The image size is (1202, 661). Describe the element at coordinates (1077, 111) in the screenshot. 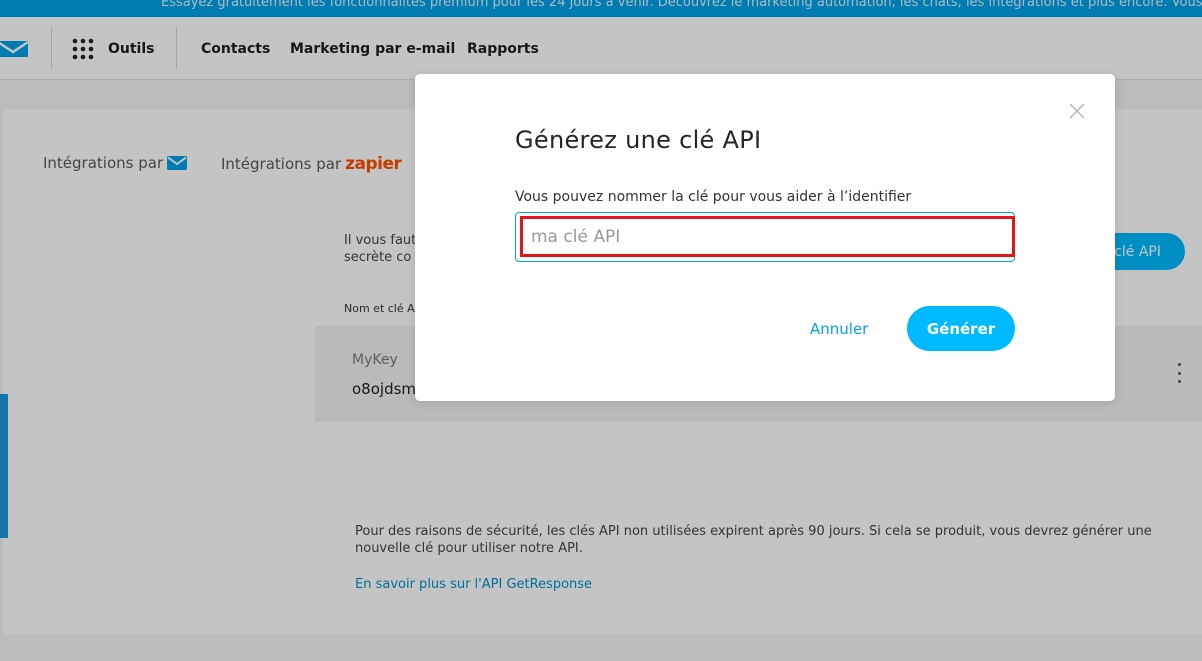

I see `close-icon` at that location.